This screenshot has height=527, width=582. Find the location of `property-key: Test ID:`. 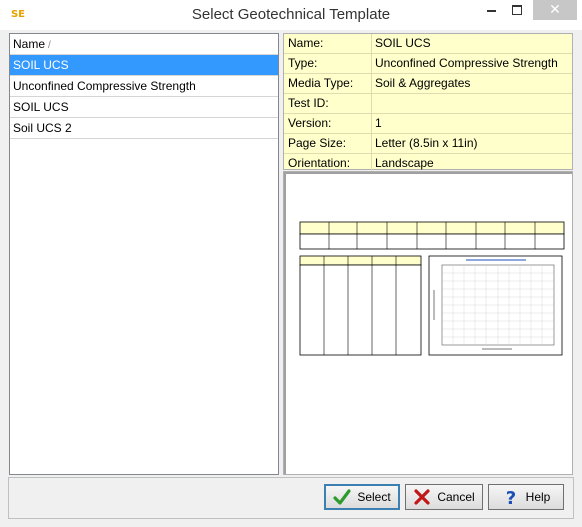

property-key: Test ID: is located at coordinates (308, 103).